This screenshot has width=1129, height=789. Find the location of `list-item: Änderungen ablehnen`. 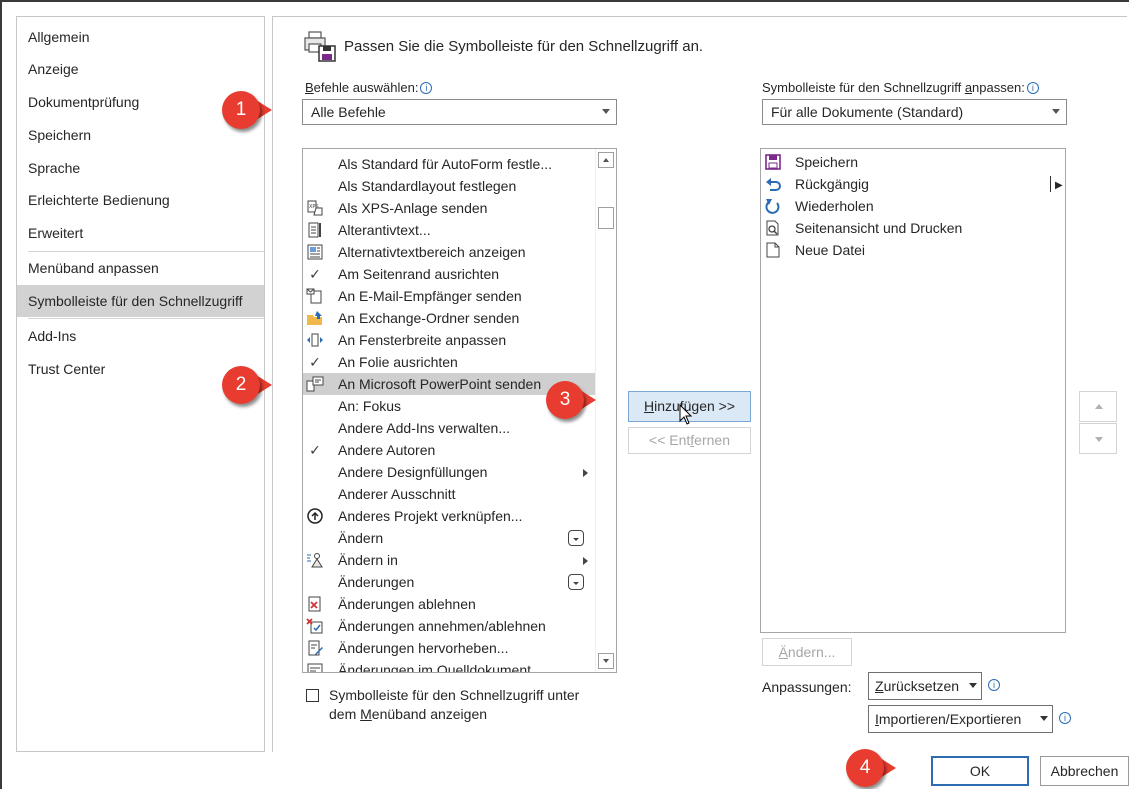

list-item: Änderungen ablehnen is located at coordinates (449, 604).